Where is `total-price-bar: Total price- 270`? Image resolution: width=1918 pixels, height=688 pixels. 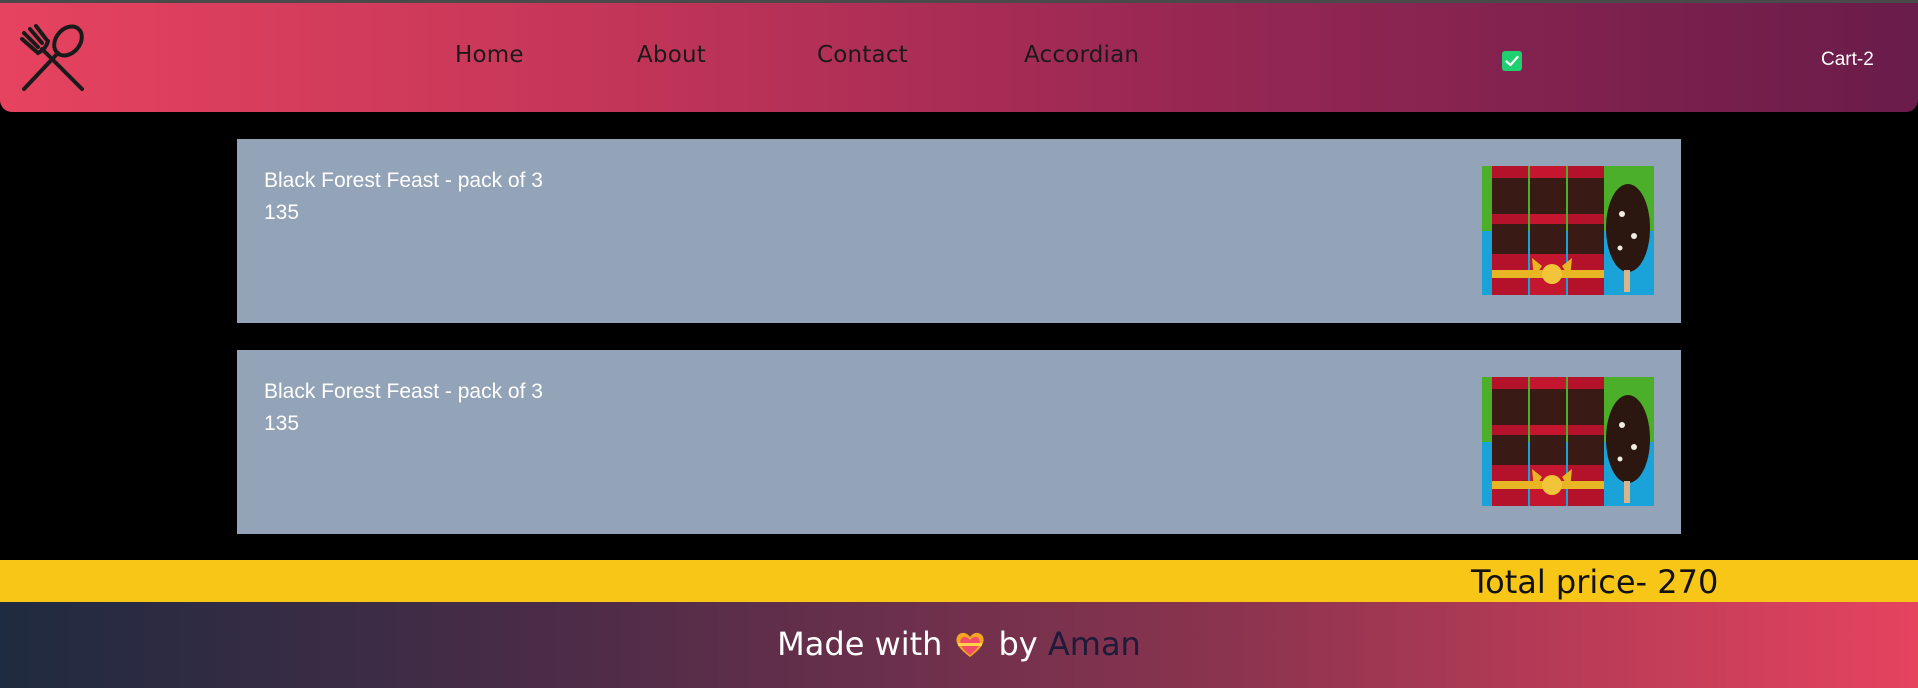
total-price-bar: Total price- 270 is located at coordinates (959, 581).